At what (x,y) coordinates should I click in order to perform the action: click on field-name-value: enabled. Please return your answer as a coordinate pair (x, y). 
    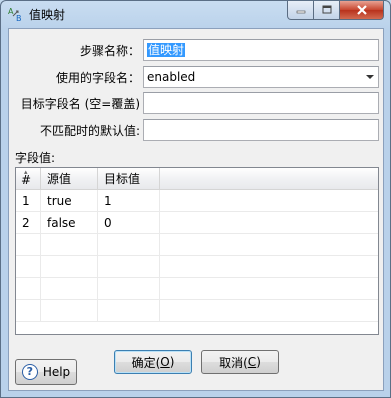
    Looking at the image, I should click on (171, 77).